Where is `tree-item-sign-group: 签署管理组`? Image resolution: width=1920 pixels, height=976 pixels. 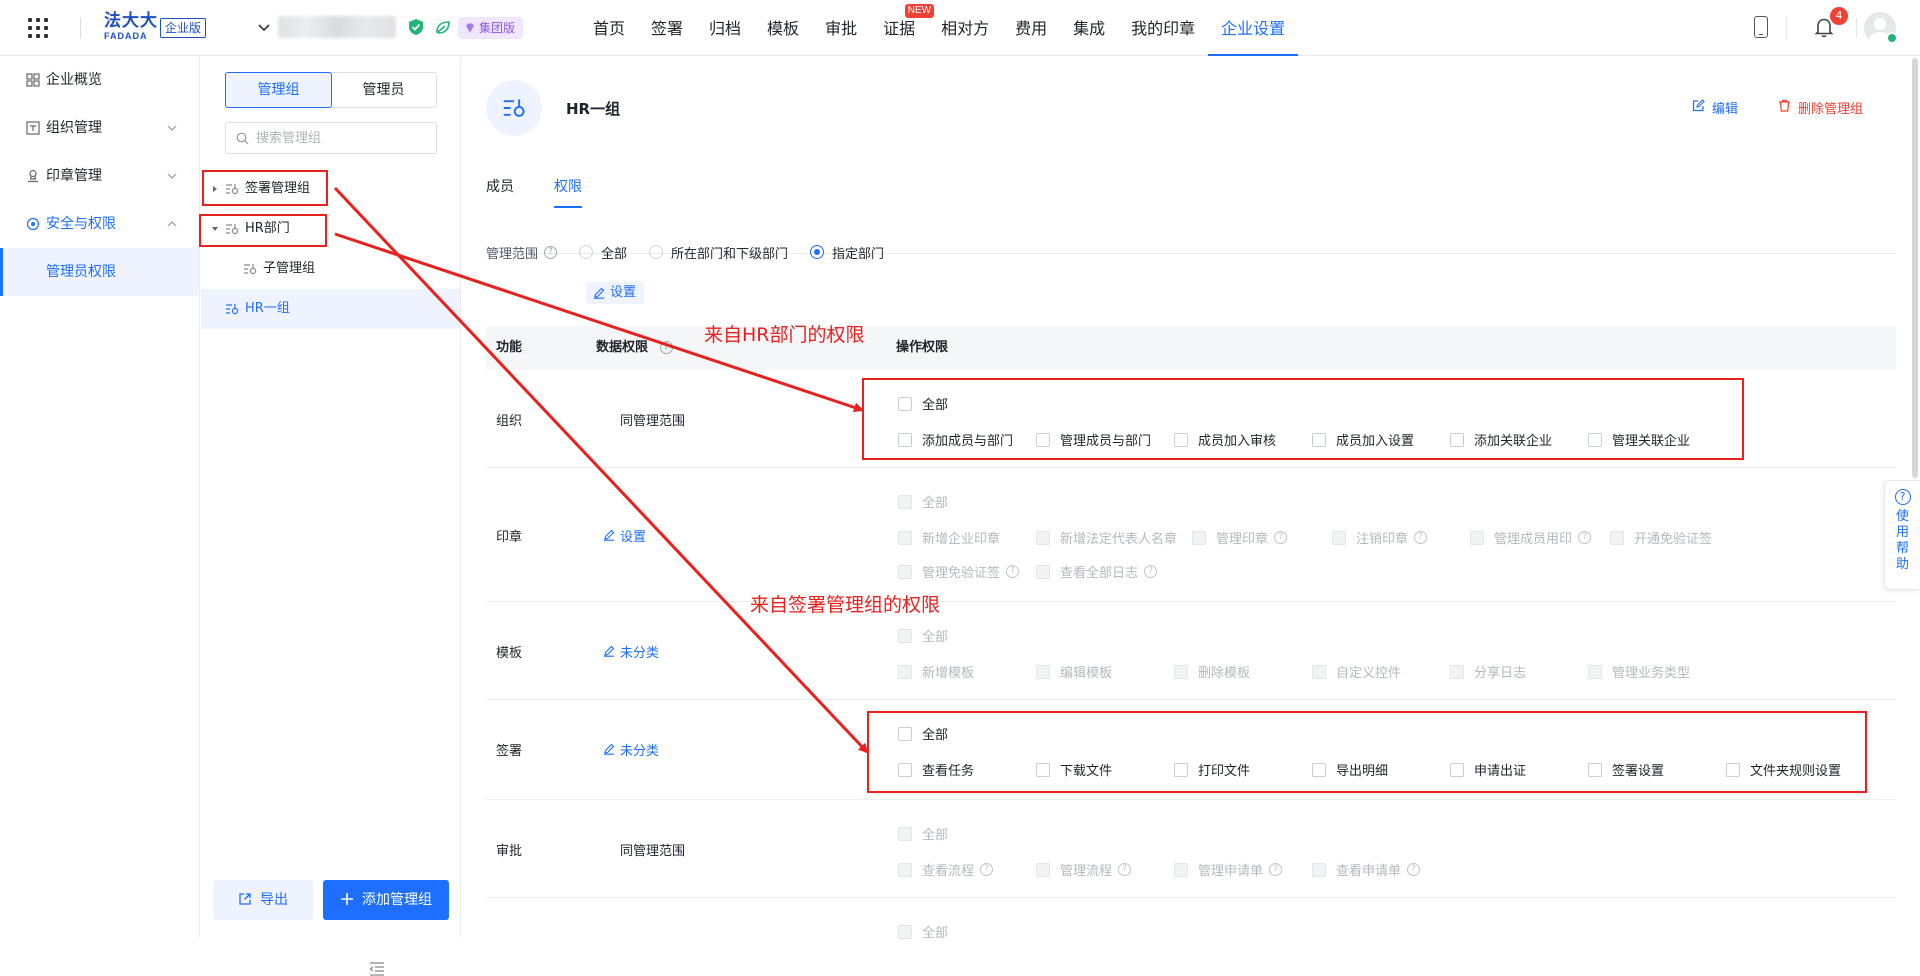 tree-item-sign-group: 签署管理组 is located at coordinates (330, 189).